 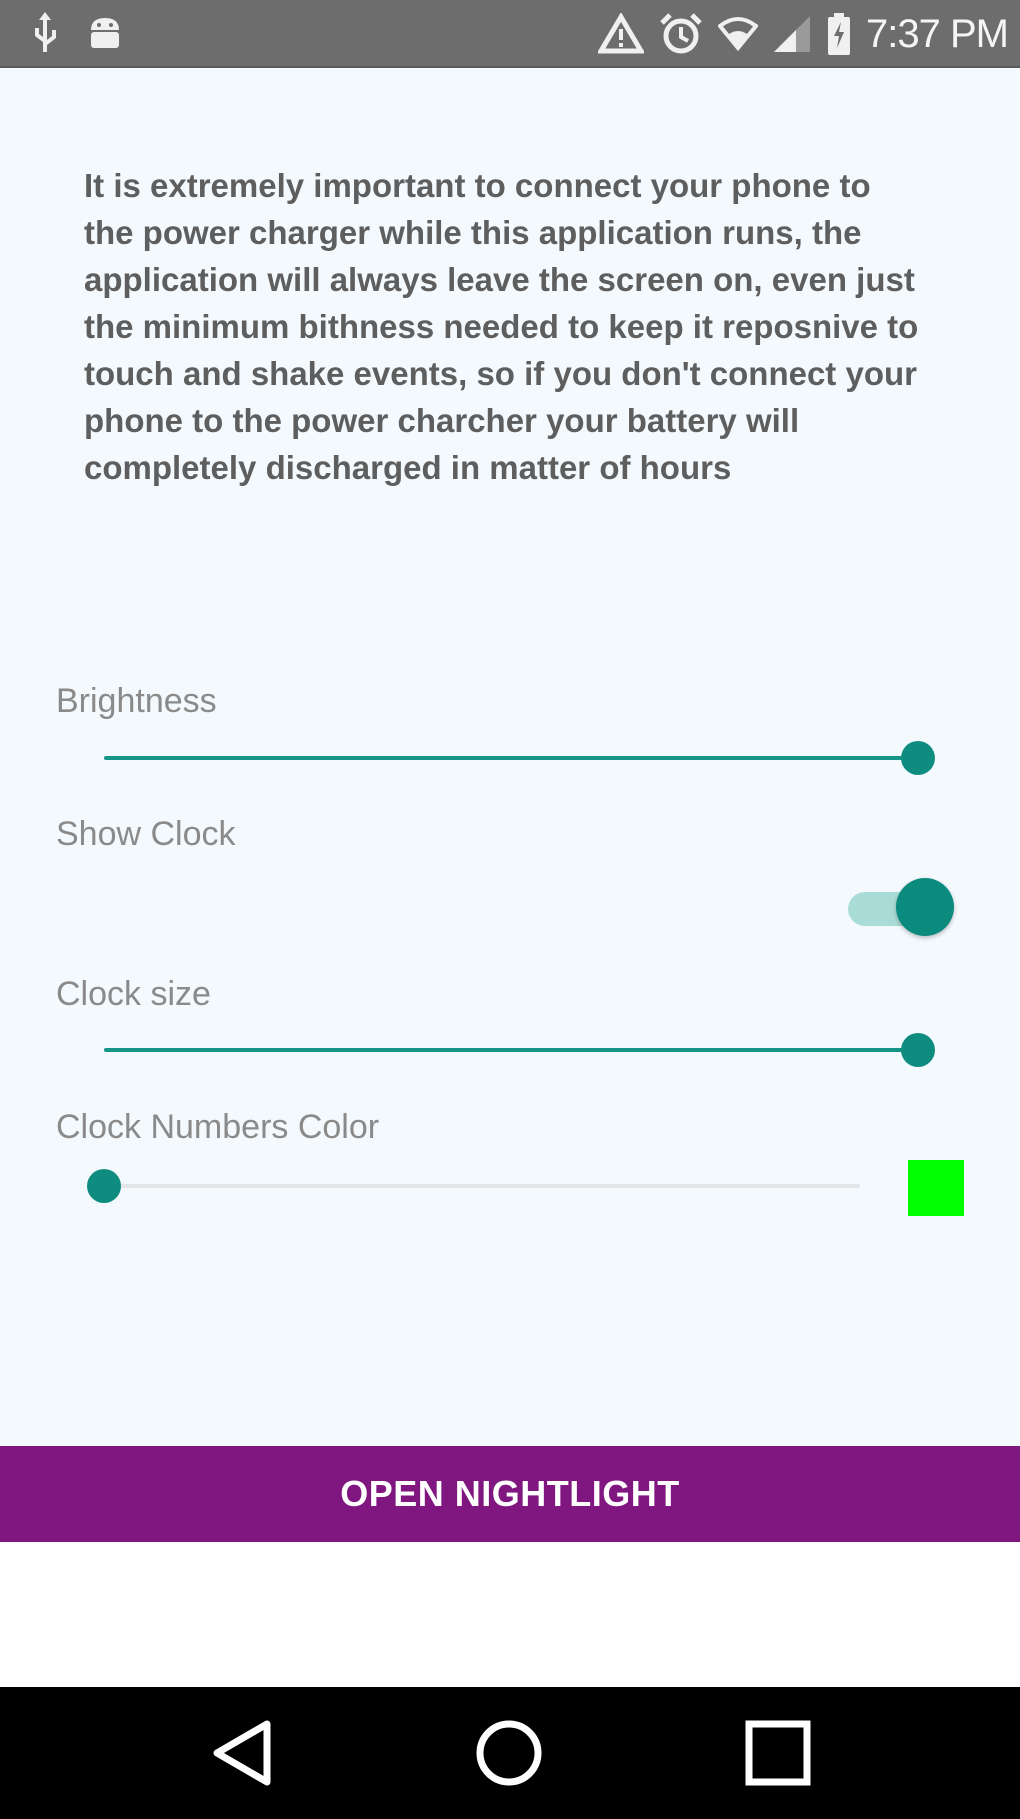 What do you see at coordinates (133, 994) in the screenshot?
I see `clock-size-label: Clock size` at bounding box center [133, 994].